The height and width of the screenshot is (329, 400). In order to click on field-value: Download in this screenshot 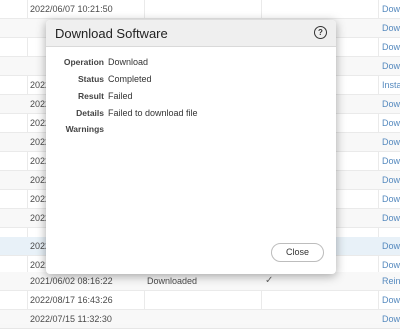, I will do `click(128, 62)`.